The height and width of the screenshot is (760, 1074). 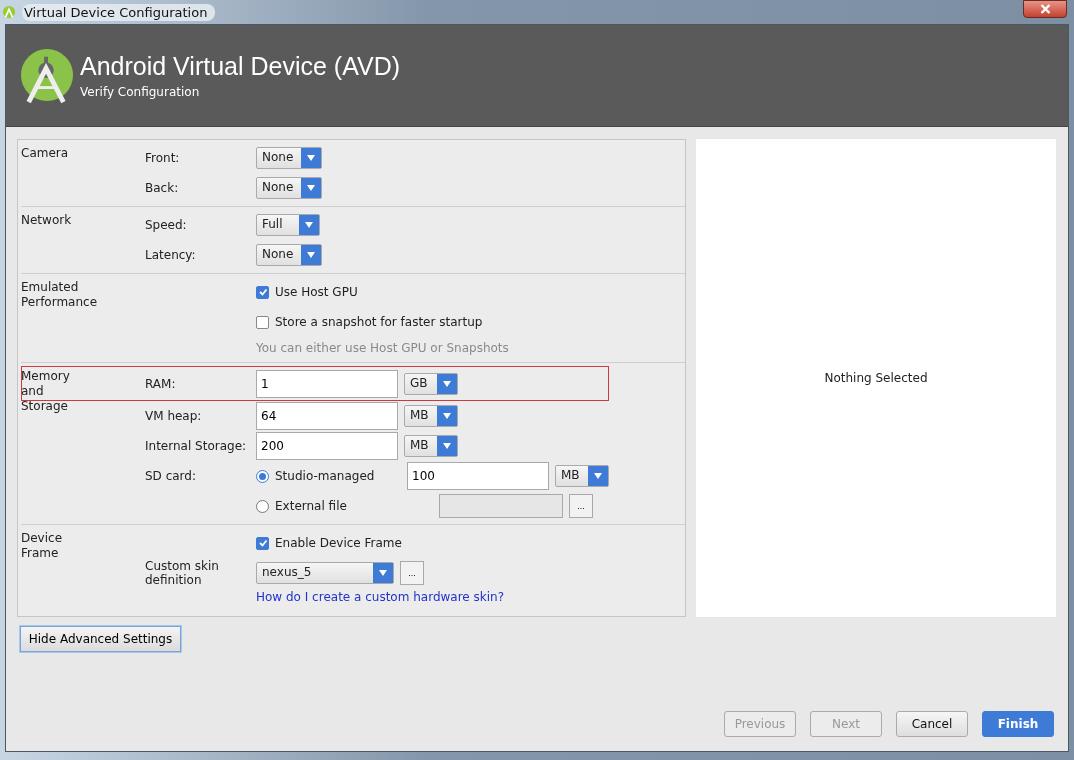 I want to click on text-input: 200, so click(x=327, y=446).